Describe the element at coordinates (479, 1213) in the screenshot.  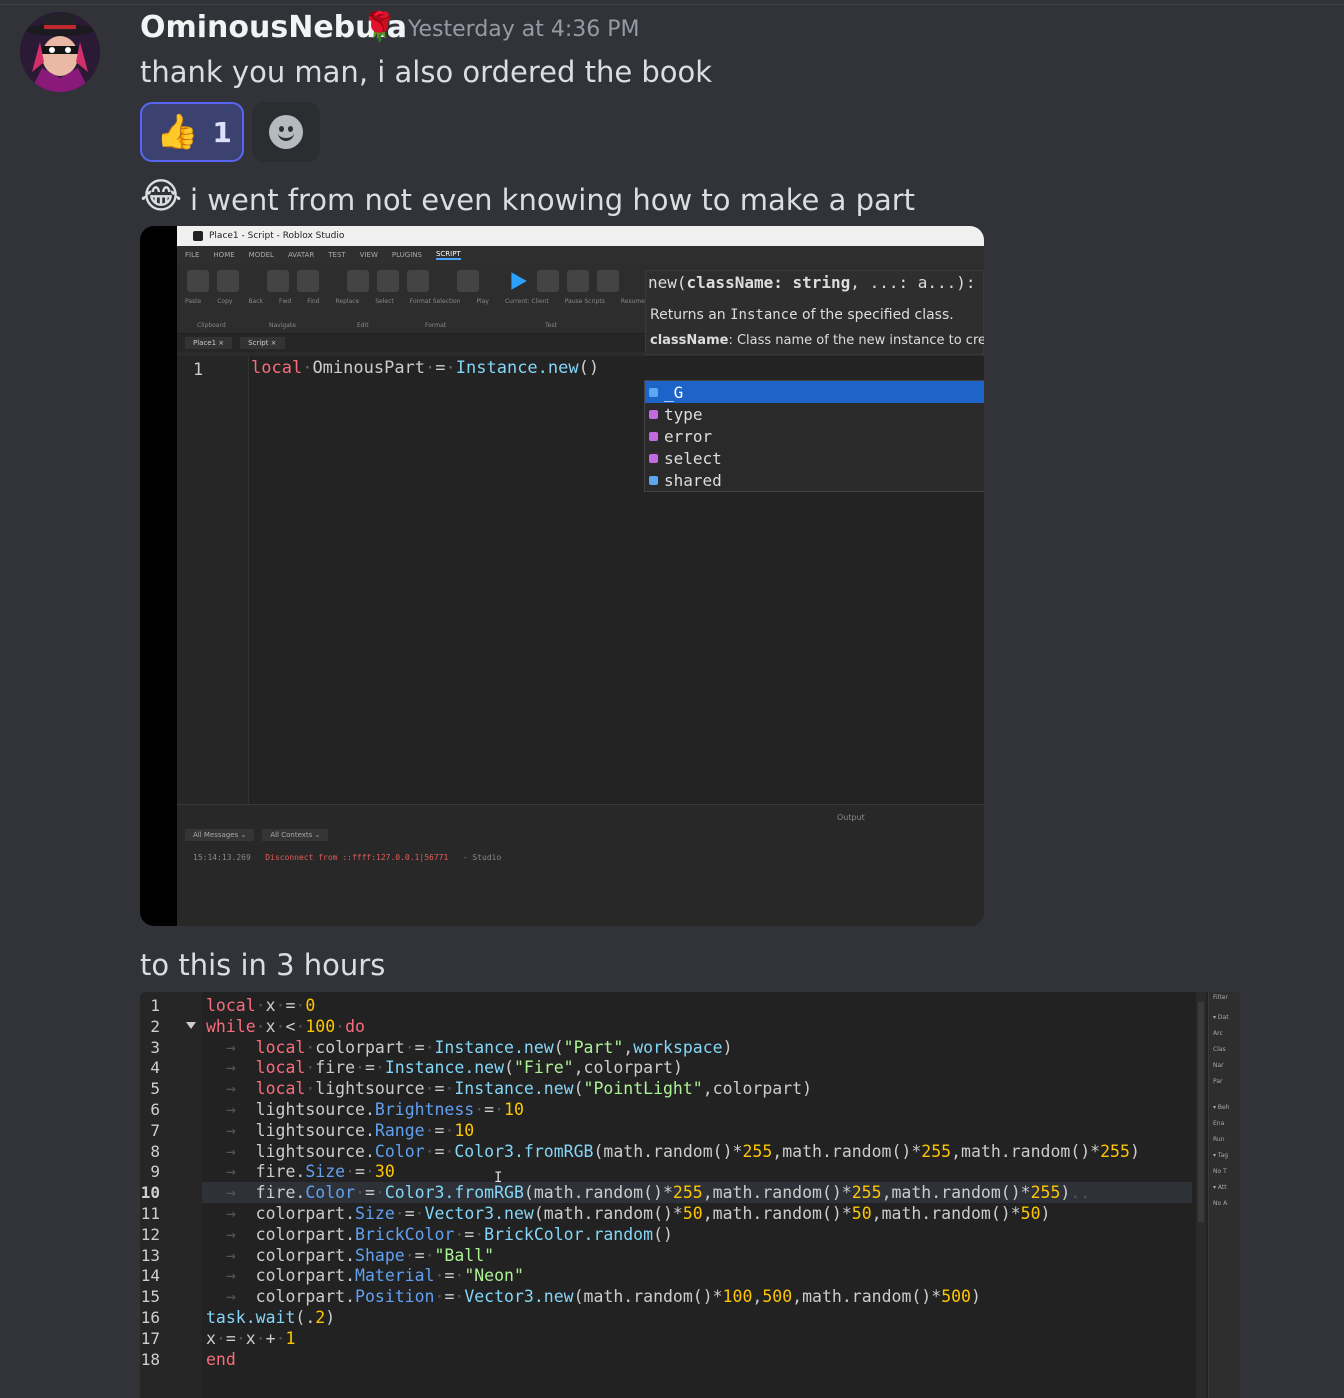
I see `code-token: Vector3.new` at that location.